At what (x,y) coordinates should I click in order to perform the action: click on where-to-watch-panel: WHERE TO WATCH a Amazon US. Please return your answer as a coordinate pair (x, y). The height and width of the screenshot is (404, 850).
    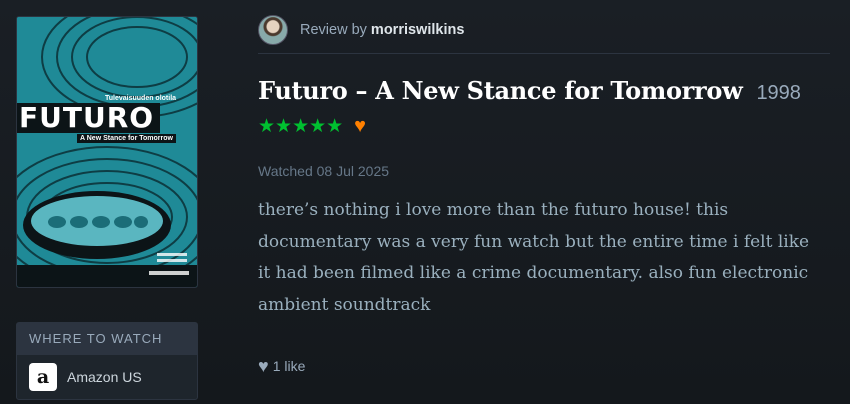
    Looking at the image, I should click on (107, 361).